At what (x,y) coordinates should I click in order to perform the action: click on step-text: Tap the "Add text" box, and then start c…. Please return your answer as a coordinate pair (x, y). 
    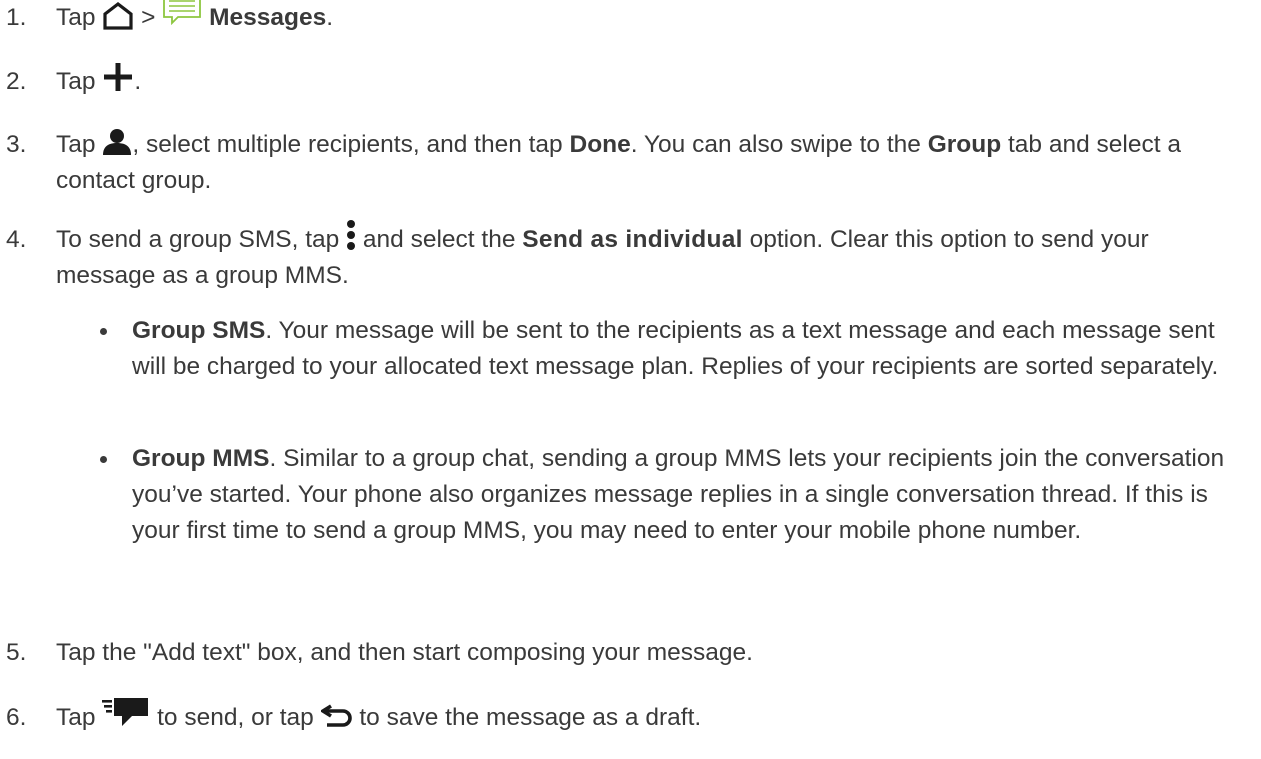
    Looking at the image, I should click on (404, 652).